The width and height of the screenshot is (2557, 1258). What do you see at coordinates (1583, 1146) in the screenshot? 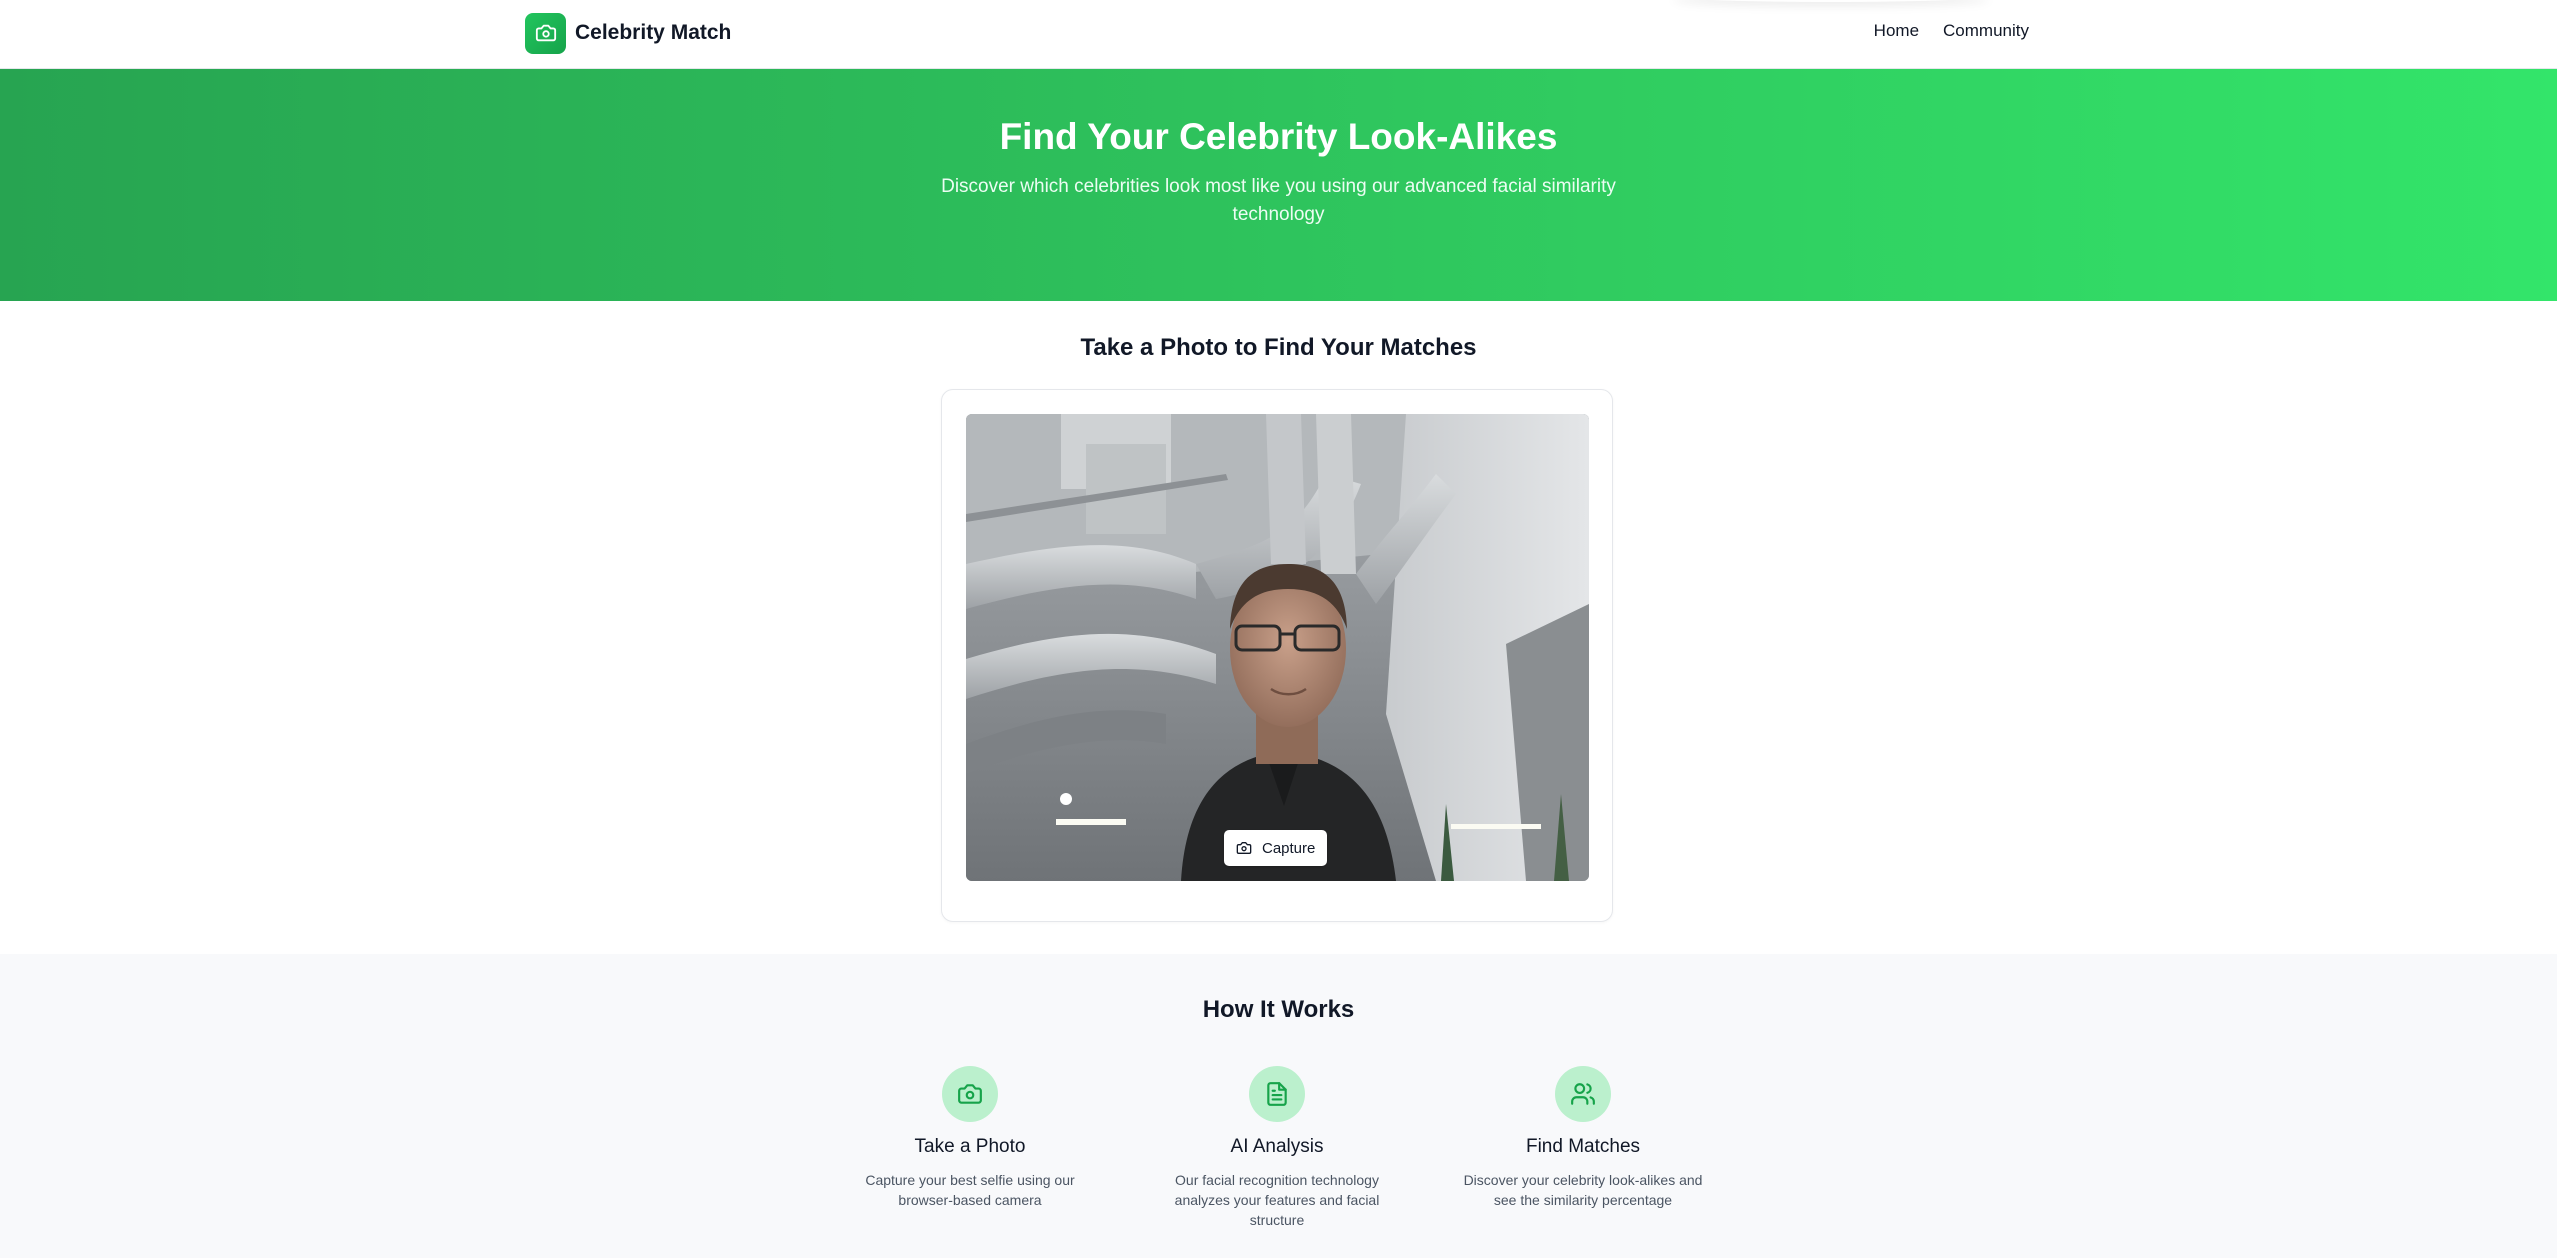
I see `step-title: Find Matches` at bounding box center [1583, 1146].